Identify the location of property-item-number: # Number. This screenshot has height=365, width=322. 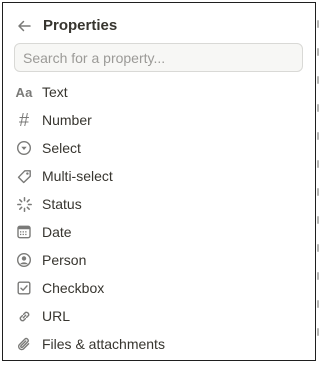
(159, 120).